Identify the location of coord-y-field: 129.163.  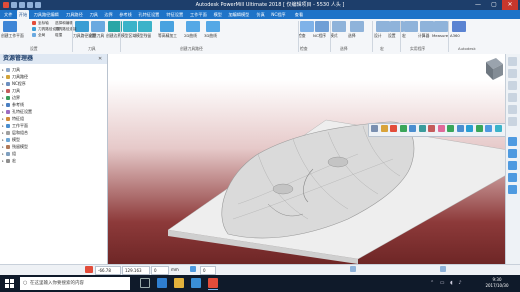
(136, 270).